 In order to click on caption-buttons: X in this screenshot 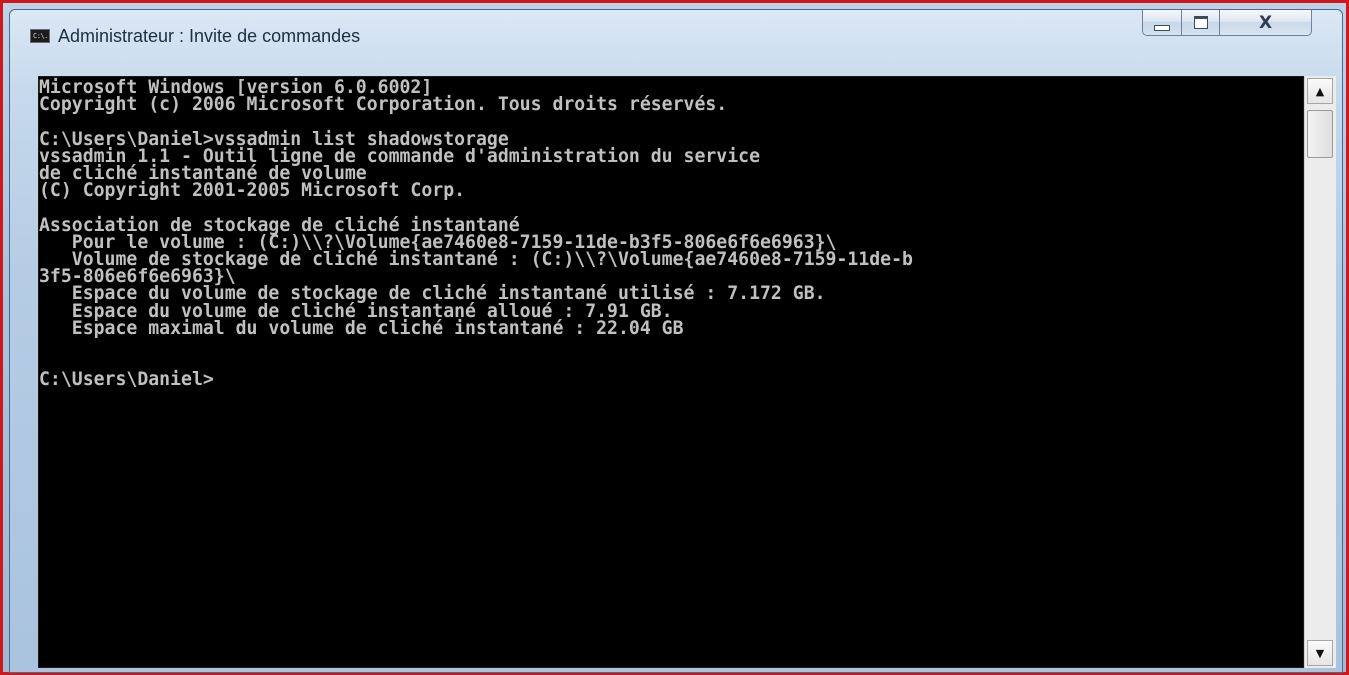, I will do `click(1236, 24)`.